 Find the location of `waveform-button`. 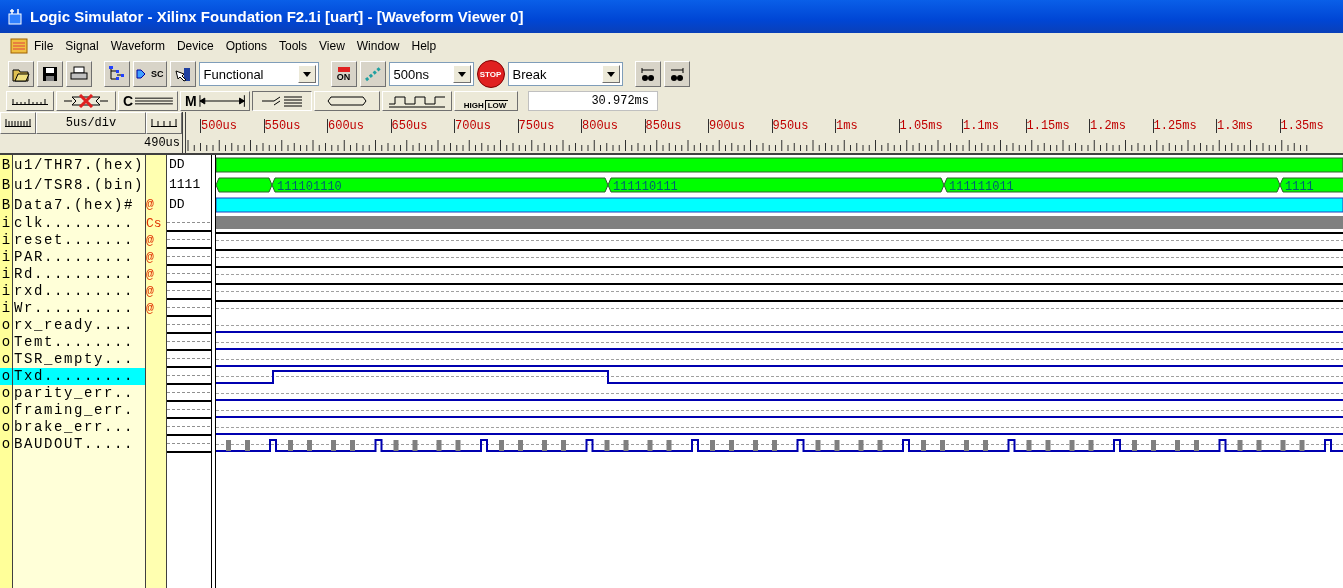

waveform-button is located at coordinates (417, 101).